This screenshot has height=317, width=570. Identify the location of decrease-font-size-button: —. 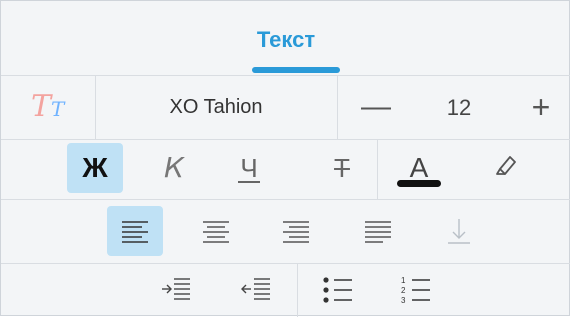
(376, 107).